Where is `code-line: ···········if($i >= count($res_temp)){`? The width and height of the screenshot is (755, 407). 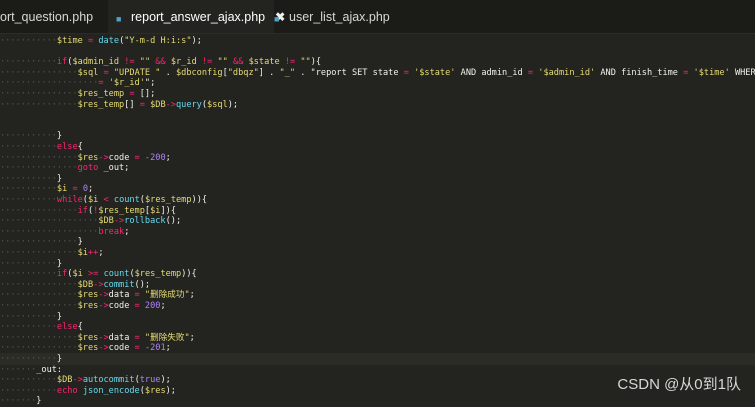
code-line: ···········if($i >= count($res_temp)){ is located at coordinates (98, 274).